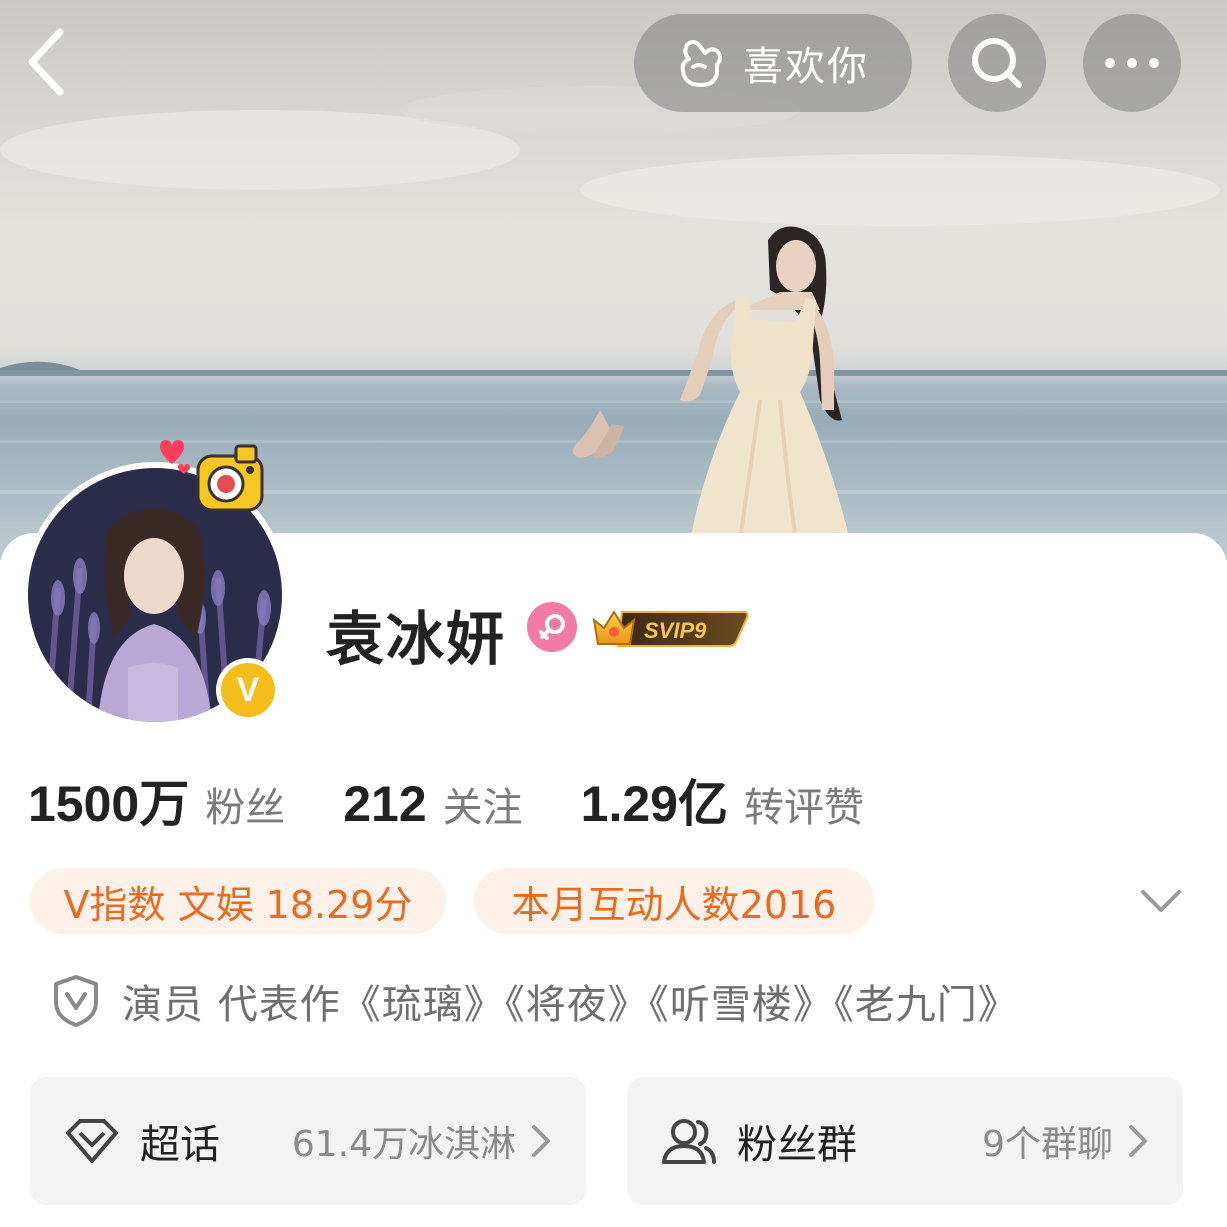 The width and height of the screenshot is (1227, 1227). I want to click on stats-row: 1500万 粉丝 212 关注 1.29亿 转评赞, so click(475, 798).